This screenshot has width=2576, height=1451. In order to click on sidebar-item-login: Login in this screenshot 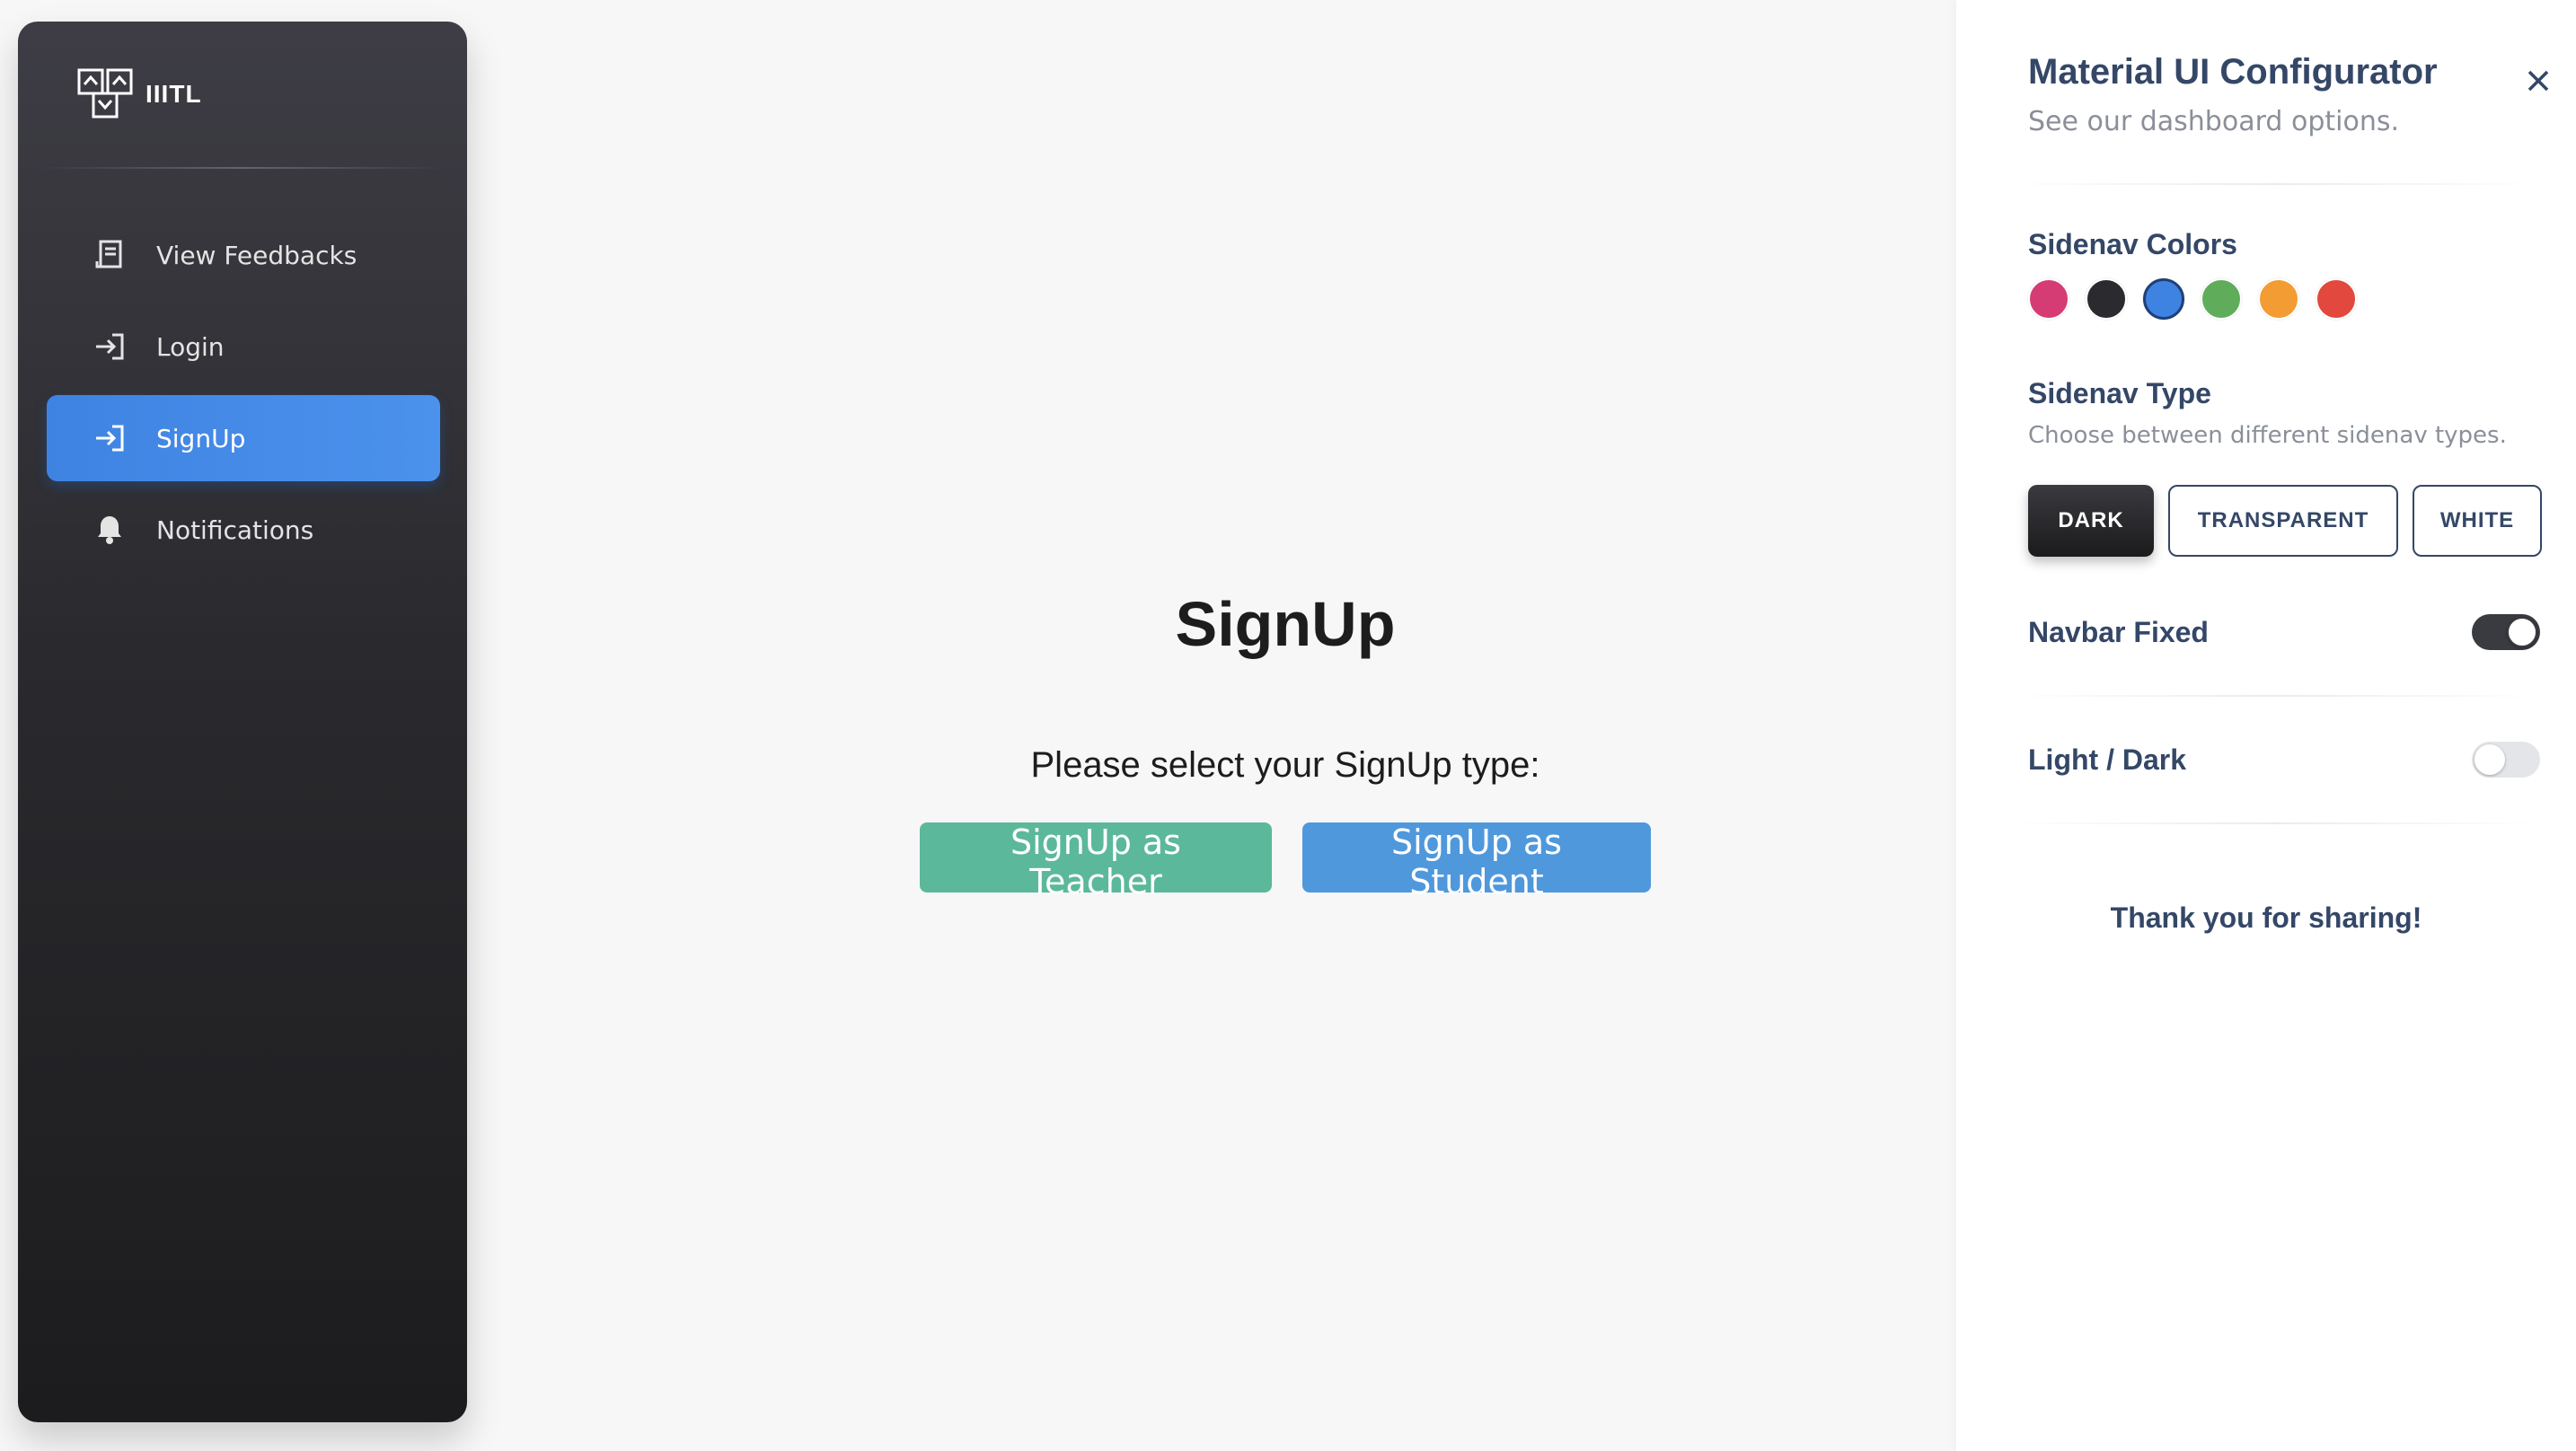, I will do `click(243, 346)`.